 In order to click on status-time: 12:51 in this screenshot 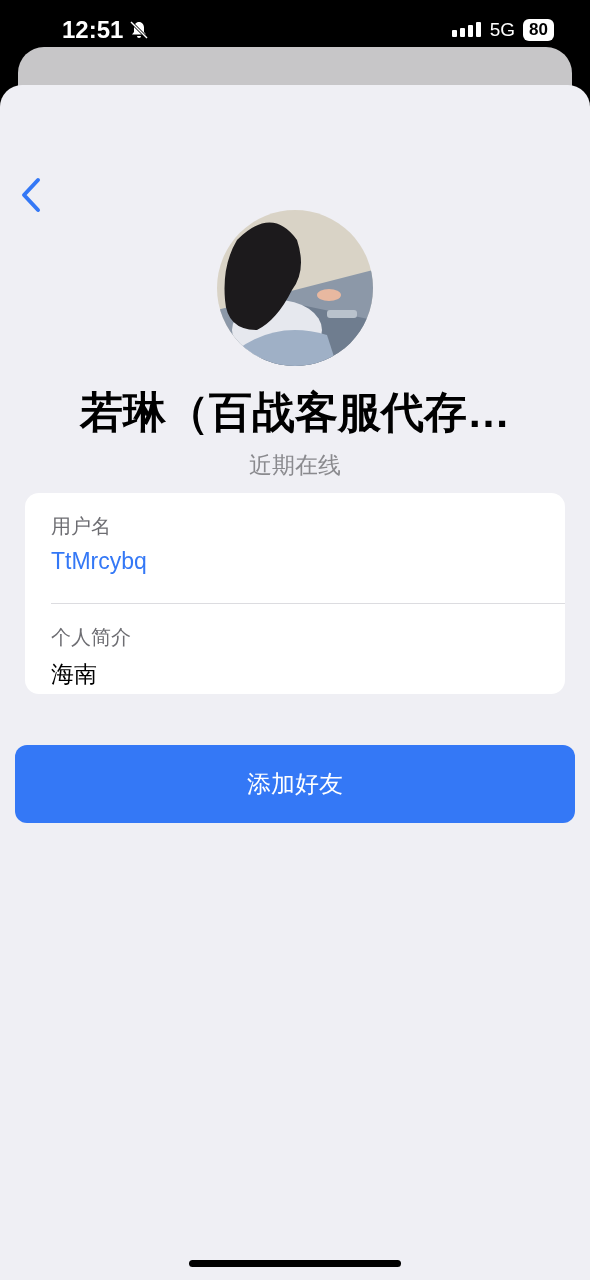, I will do `click(93, 30)`.